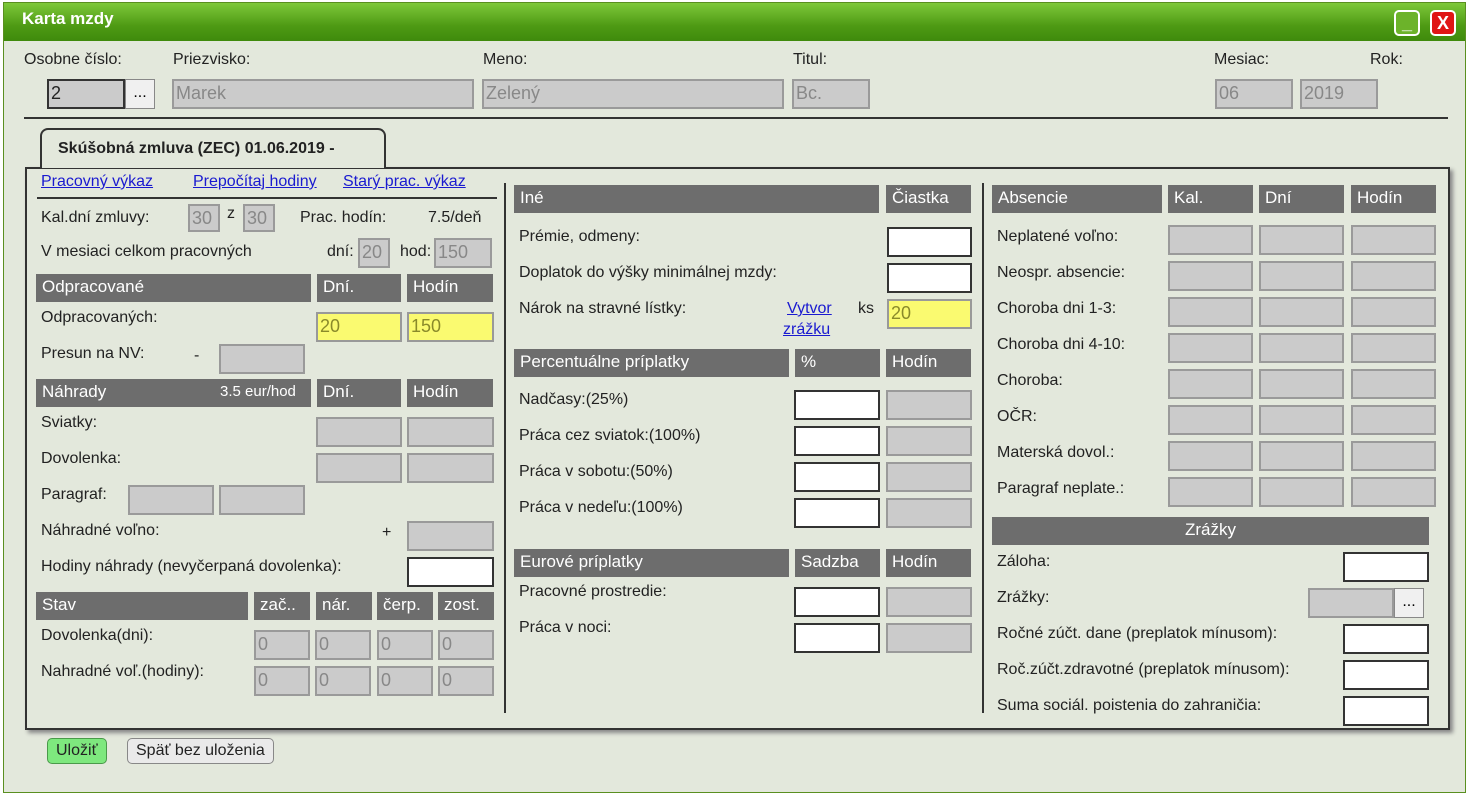  Describe the element at coordinates (100, 530) in the screenshot. I see `nahradne-volno-label: Náhradné voľno:` at that location.